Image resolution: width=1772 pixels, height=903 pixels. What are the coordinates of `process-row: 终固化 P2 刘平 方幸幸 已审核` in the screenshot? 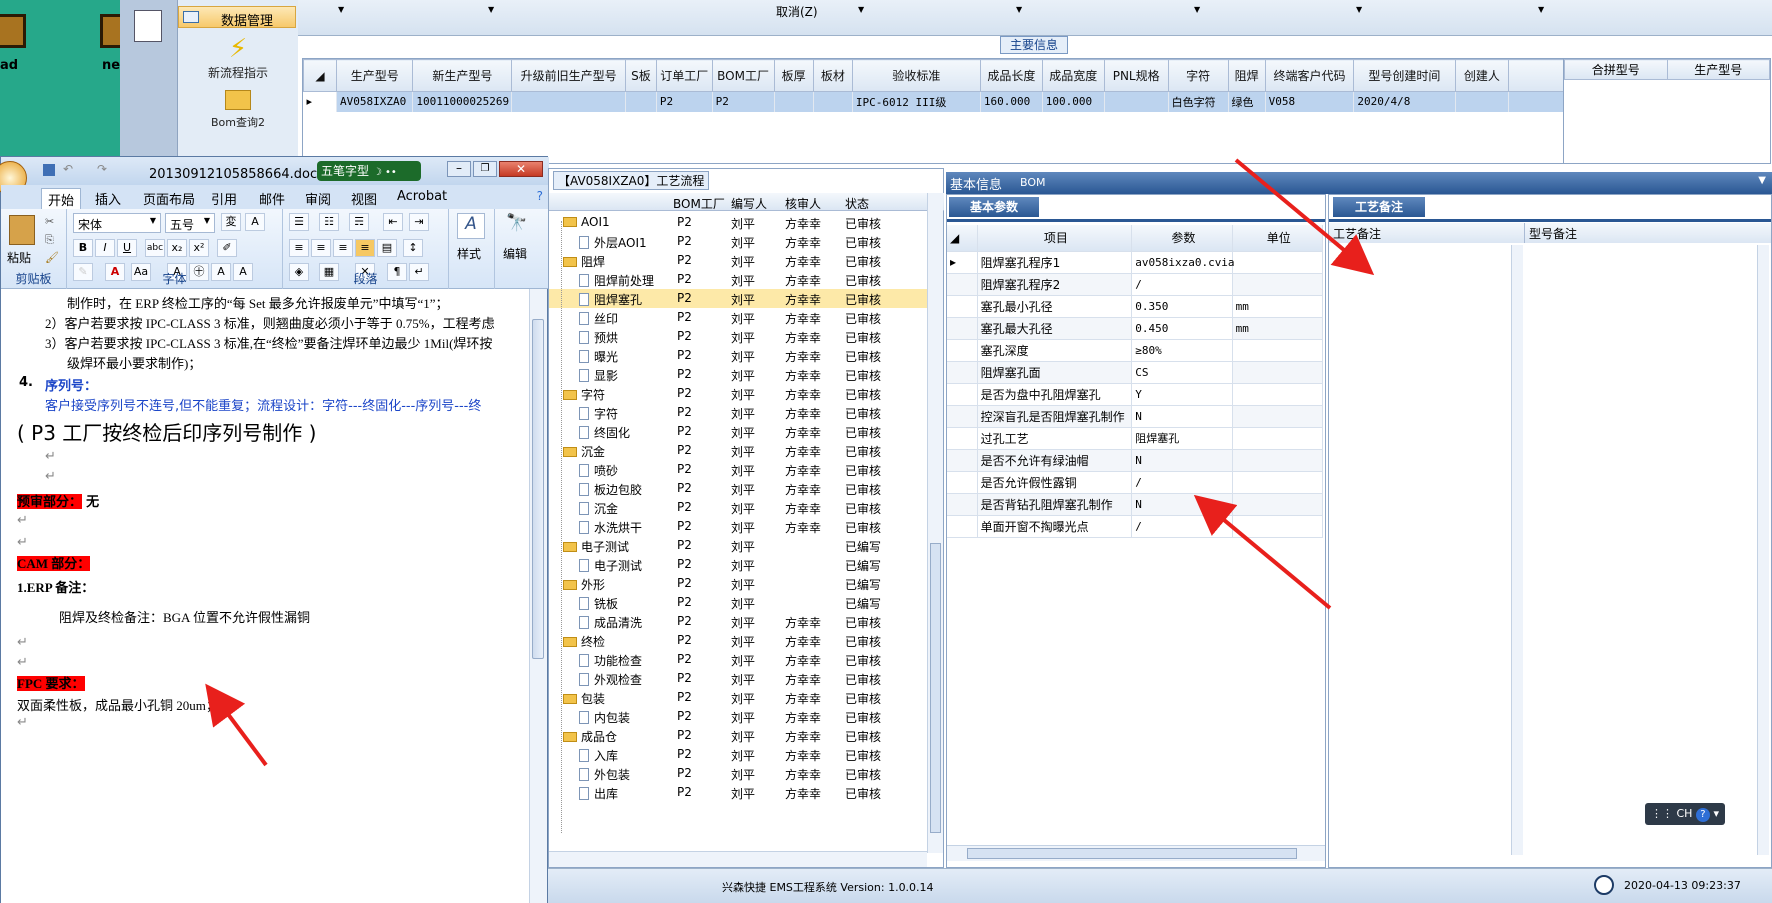 It's located at (739, 431).